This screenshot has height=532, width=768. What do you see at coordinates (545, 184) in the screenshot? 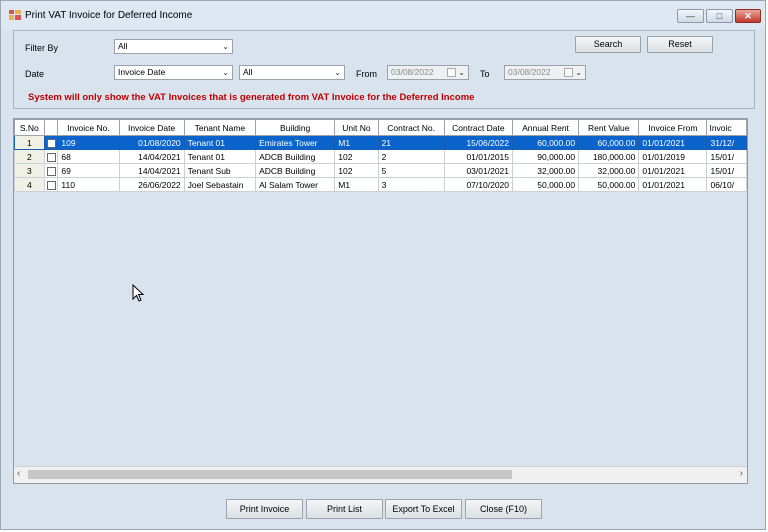
I see `cell-annual-rent: 50,000.00` at bounding box center [545, 184].